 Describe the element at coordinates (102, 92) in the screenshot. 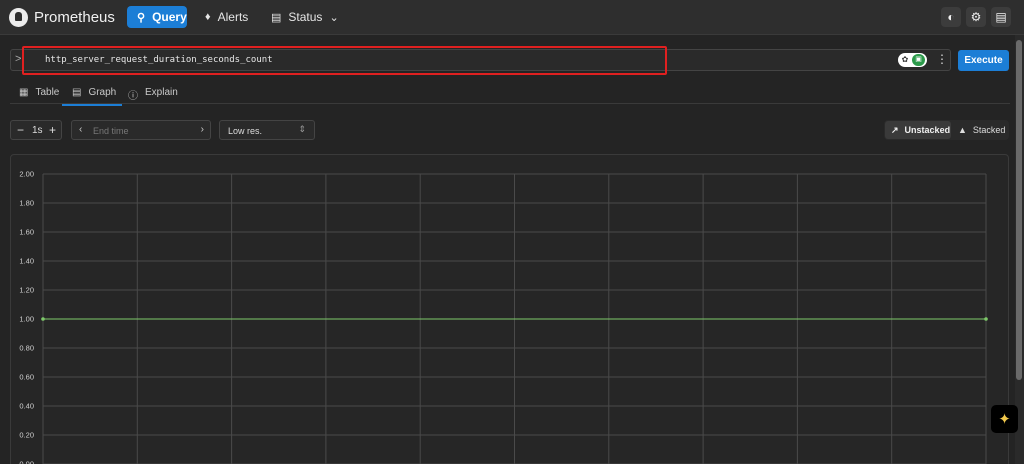

I see `tab-graph-label: Graph` at that location.